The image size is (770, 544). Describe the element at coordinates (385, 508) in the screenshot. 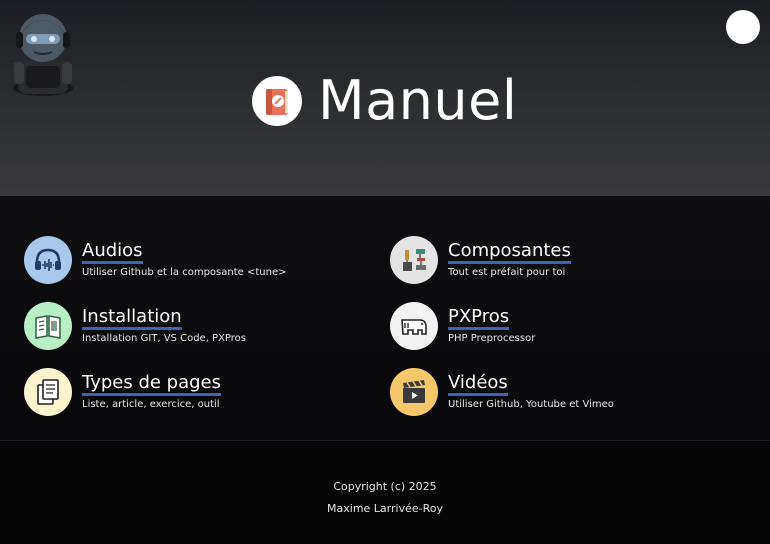

I see `author-name: Maxime Larrivée-Roy` at that location.